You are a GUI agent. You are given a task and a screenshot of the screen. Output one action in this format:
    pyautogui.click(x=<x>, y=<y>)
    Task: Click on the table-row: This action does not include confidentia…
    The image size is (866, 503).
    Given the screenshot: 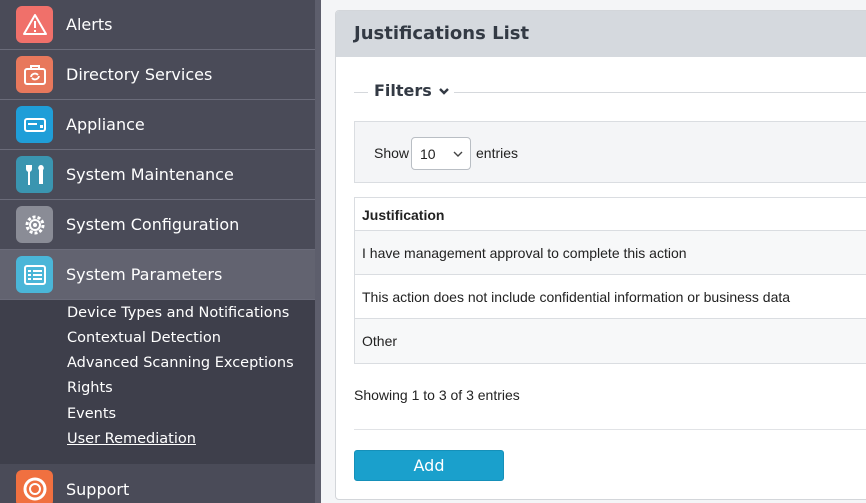 What is the action you would take?
    pyautogui.click(x=610, y=297)
    